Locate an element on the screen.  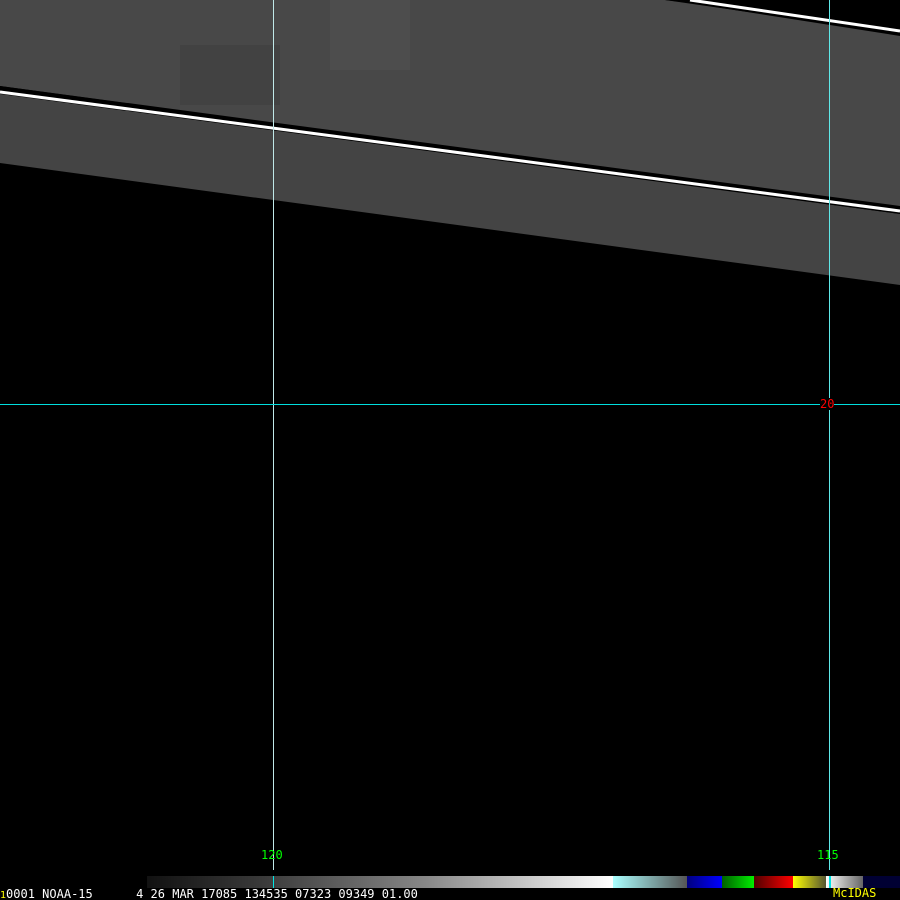
lon-label-115: 115 is located at coordinates (828, 855).